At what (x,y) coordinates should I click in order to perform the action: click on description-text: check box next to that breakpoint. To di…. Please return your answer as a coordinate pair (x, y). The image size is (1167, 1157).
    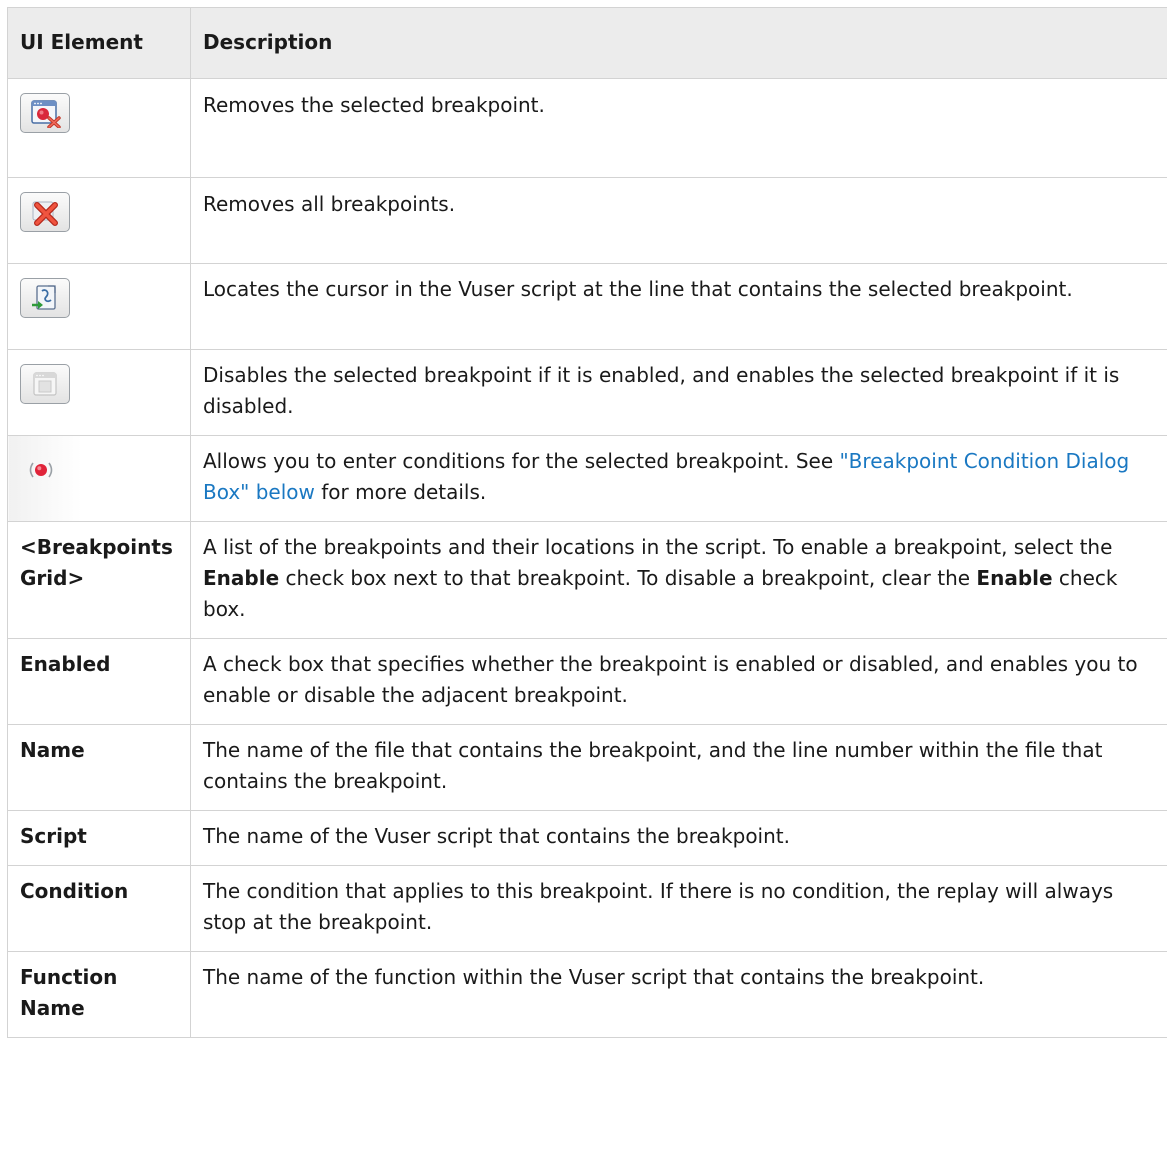
    Looking at the image, I should click on (628, 578).